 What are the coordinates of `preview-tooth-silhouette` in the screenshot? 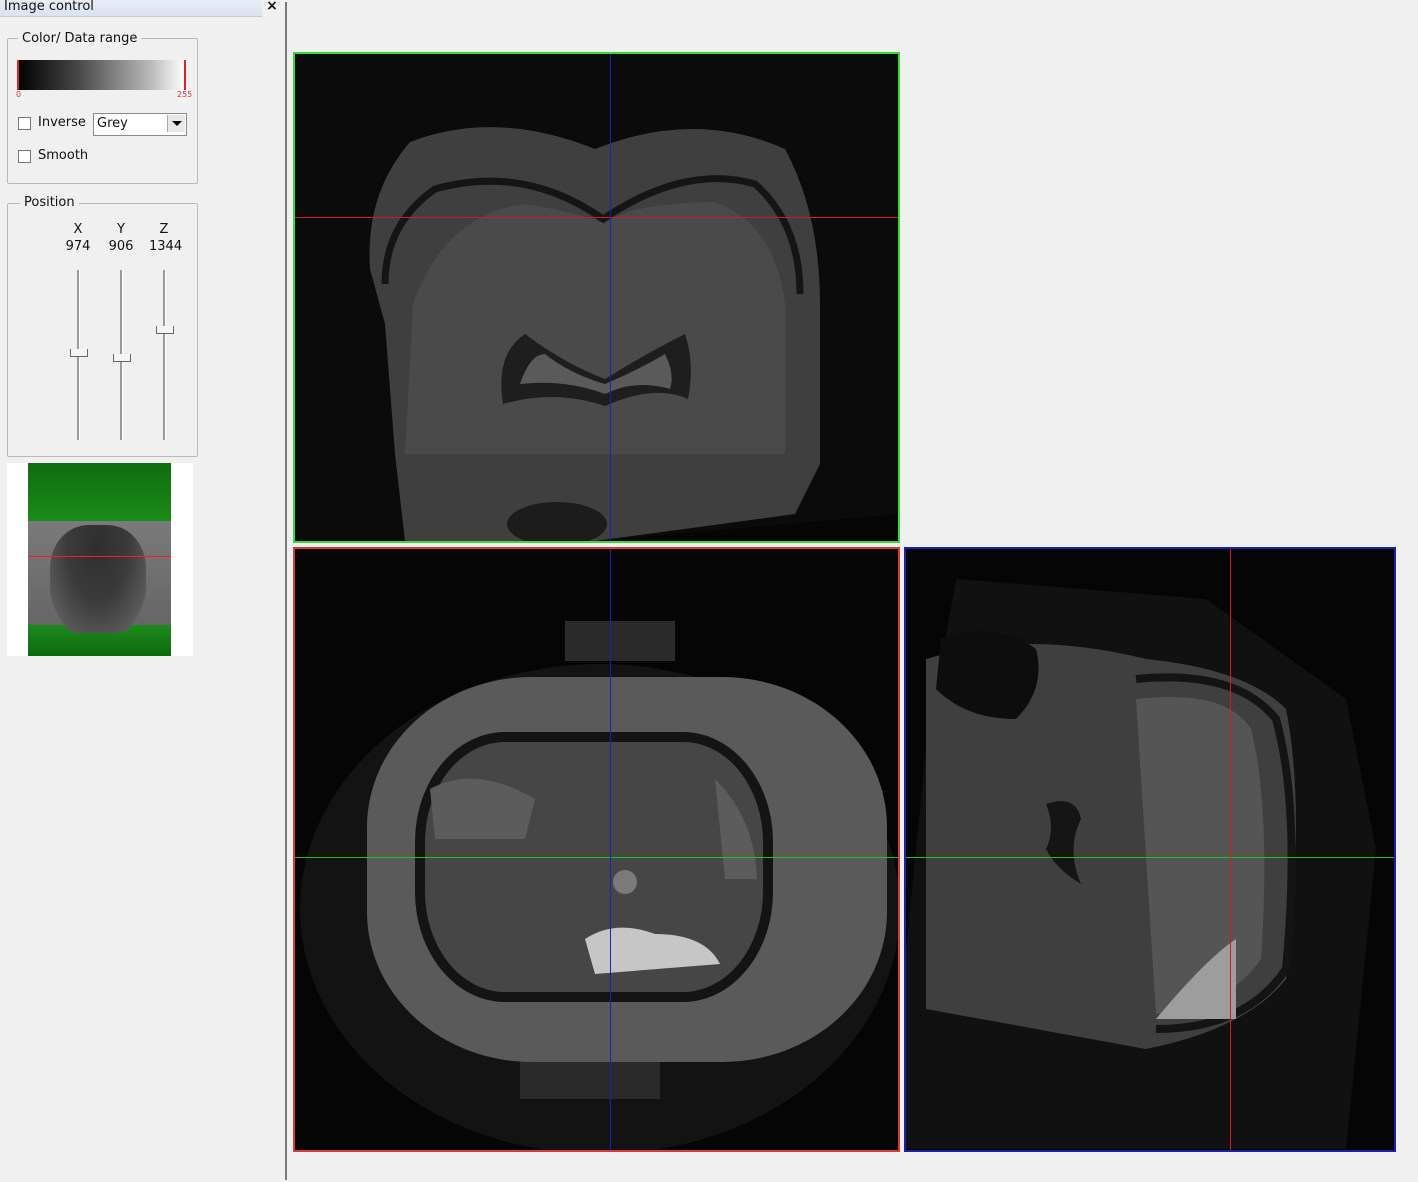 It's located at (98, 579).